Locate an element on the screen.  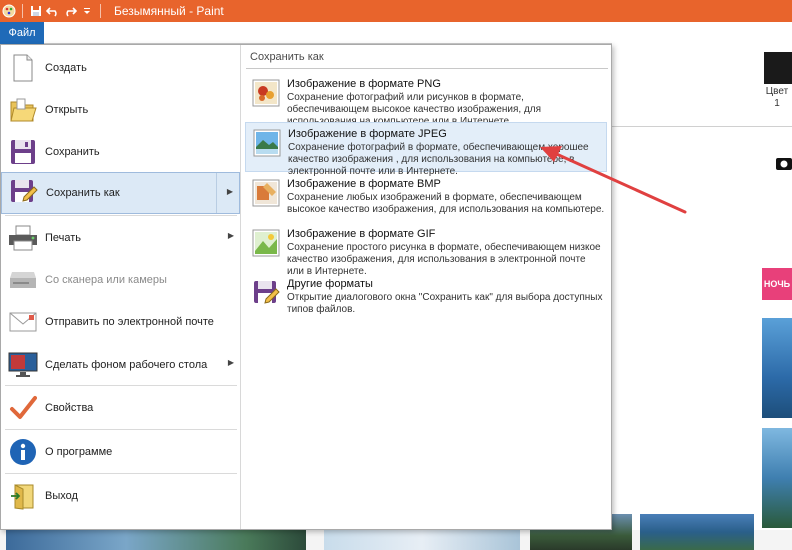
menu-item-label: Создать is located at coordinates (66, 68).